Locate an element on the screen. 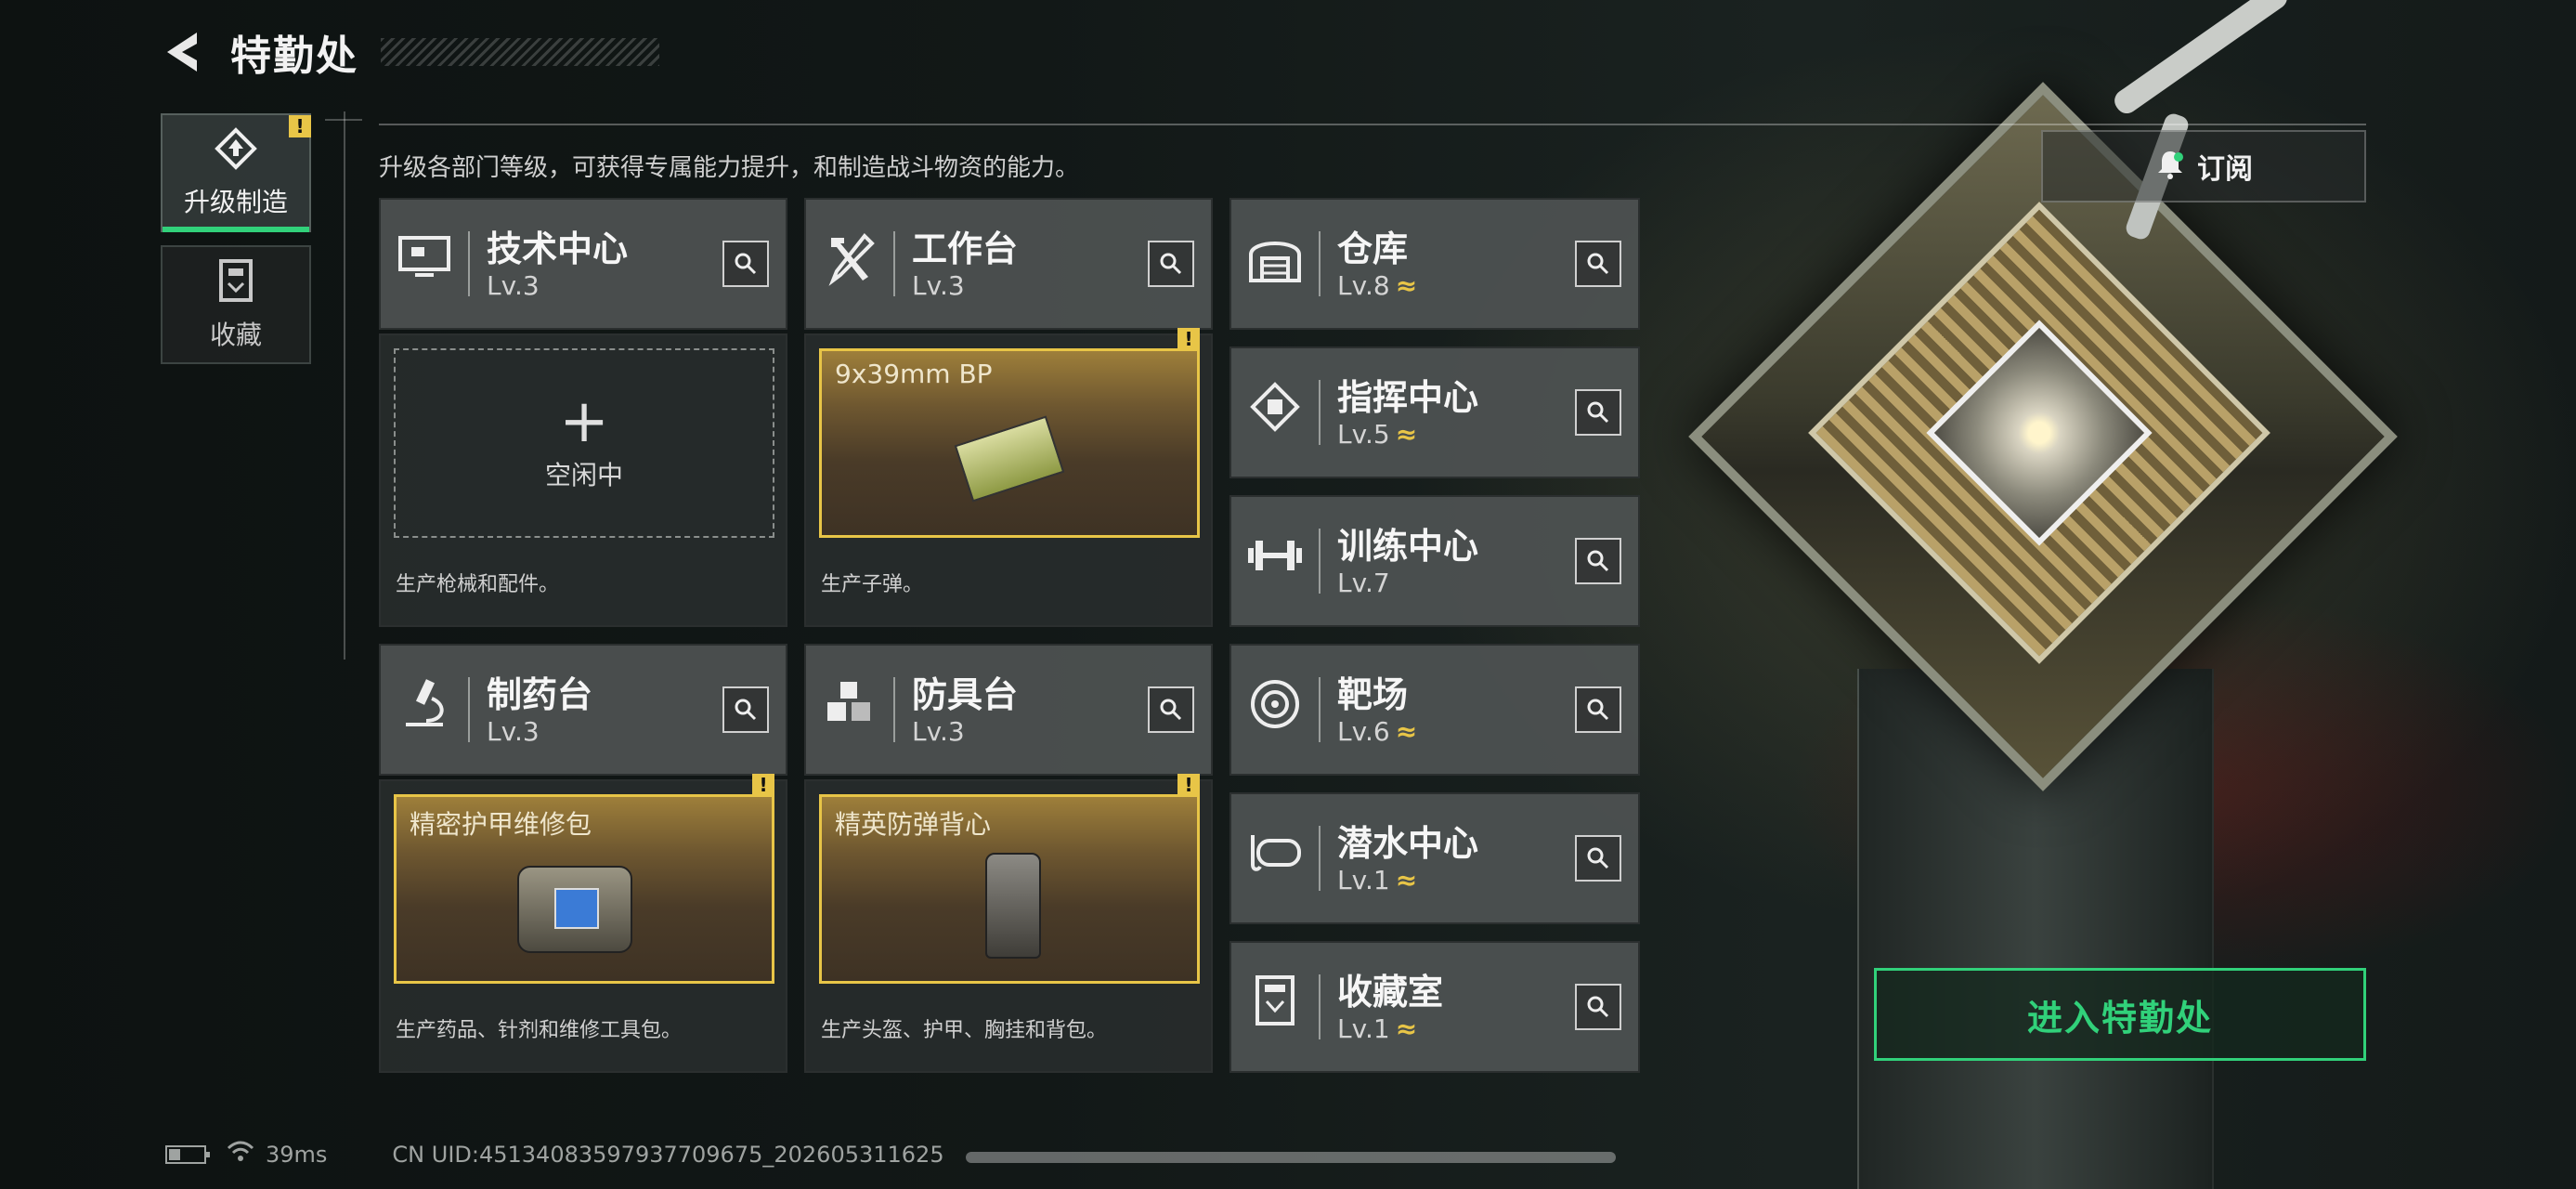 The height and width of the screenshot is (1189, 2576). header-divider is located at coordinates (1372, 125).